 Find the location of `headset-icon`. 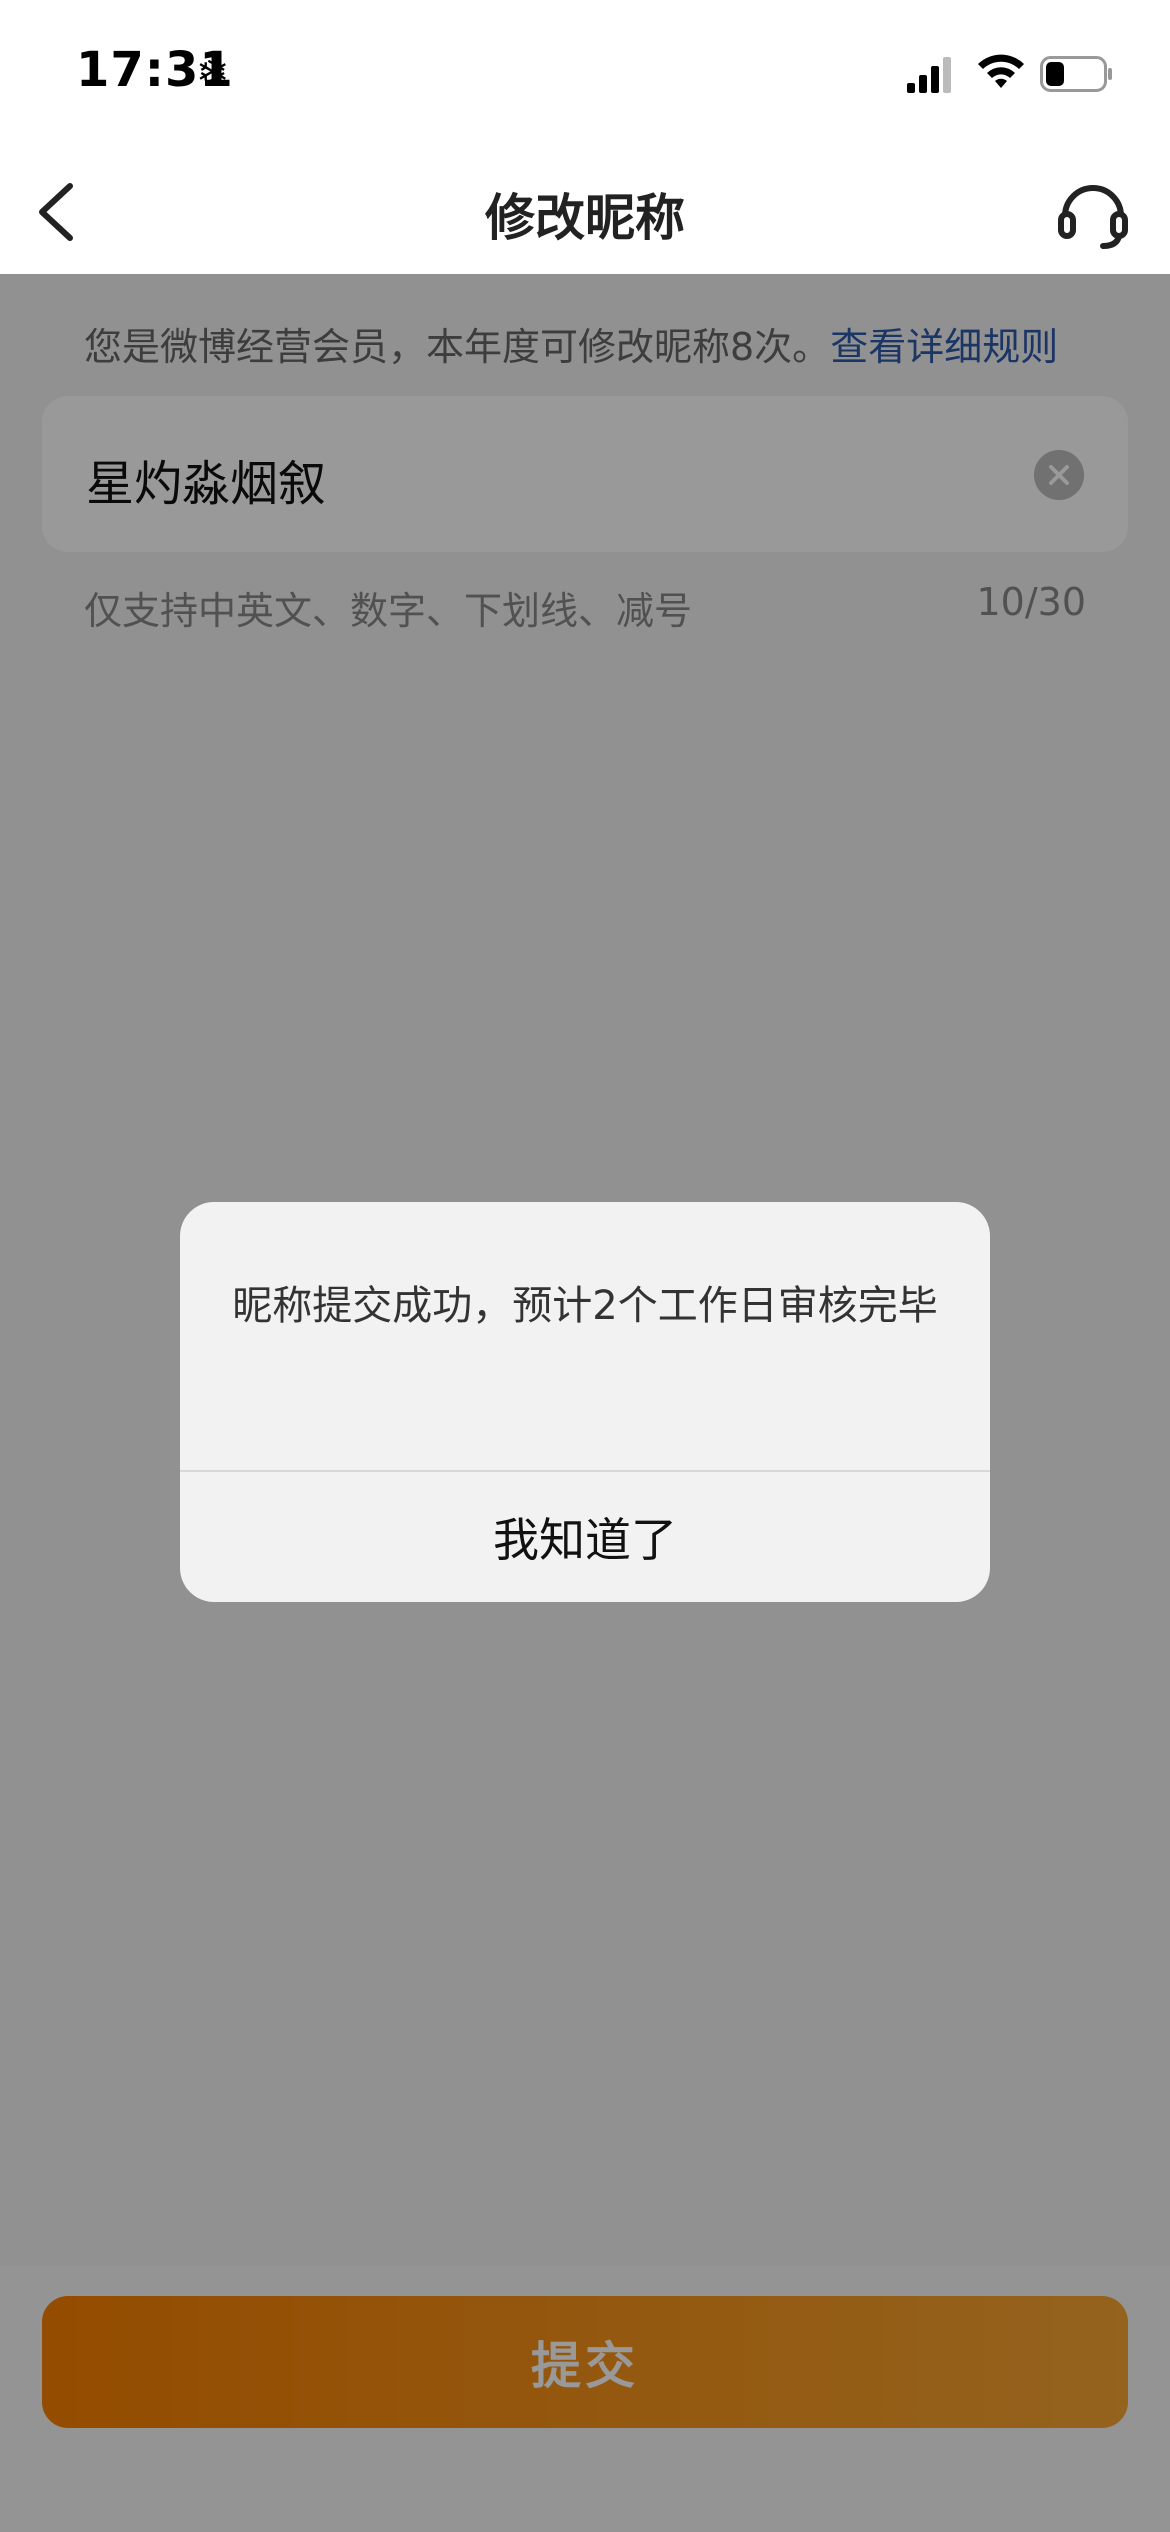

headset-icon is located at coordinates (1093, 212).